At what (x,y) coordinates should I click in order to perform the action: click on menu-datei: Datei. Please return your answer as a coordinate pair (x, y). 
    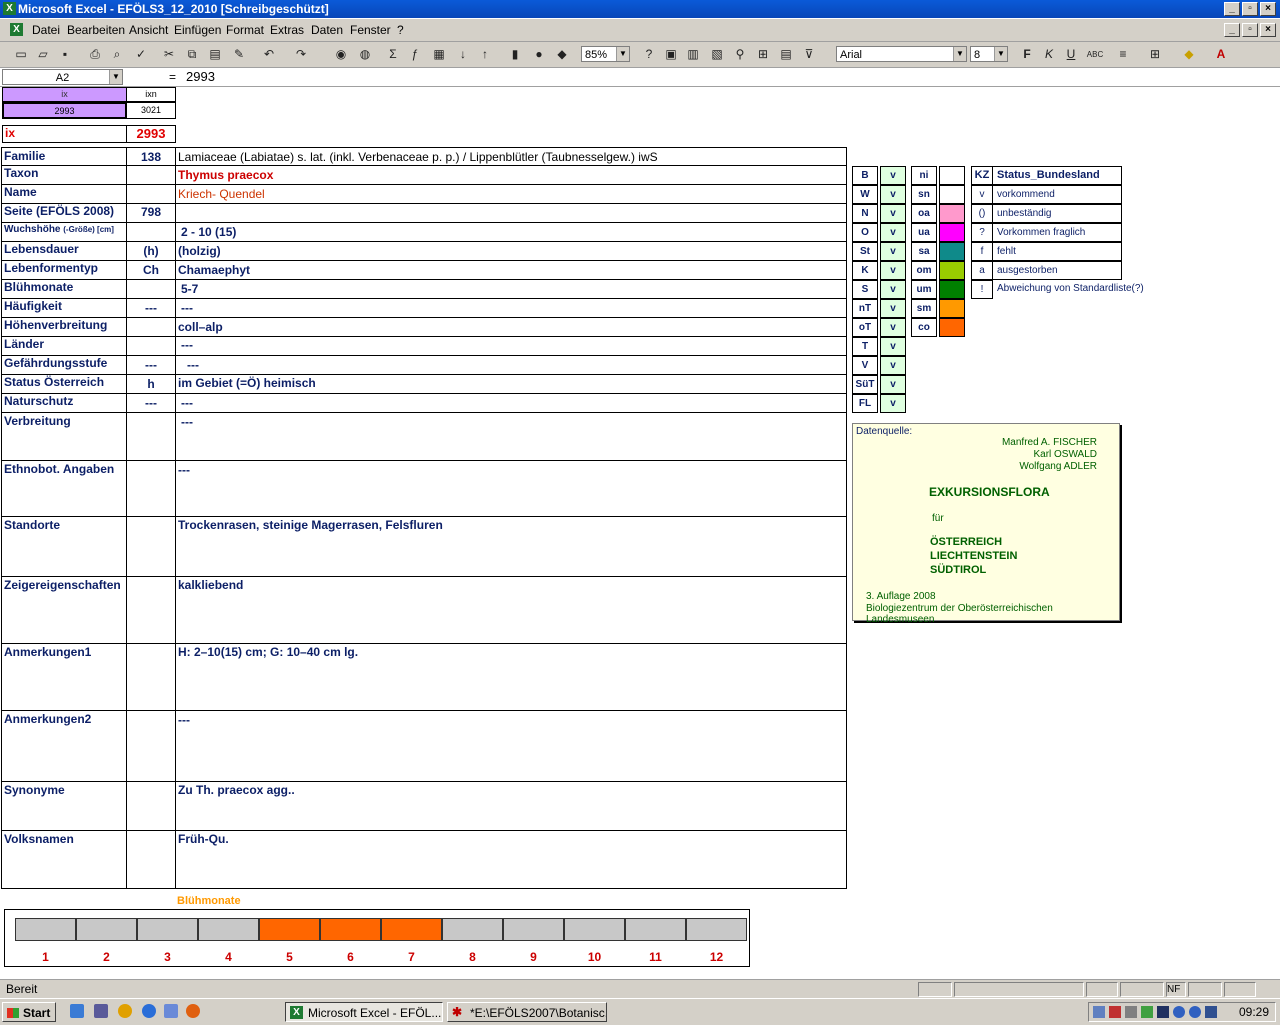
    Looking at the image, I should click on (46, 30).